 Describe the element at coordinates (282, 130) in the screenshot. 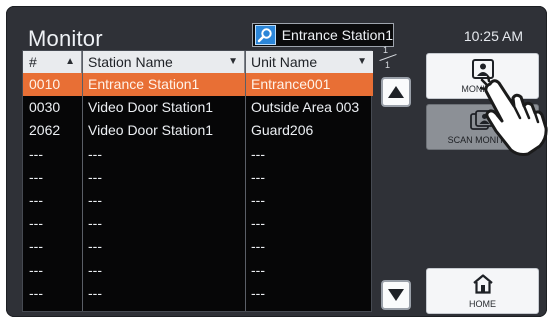

I see `cell-unit-name: Guard206` at that location.